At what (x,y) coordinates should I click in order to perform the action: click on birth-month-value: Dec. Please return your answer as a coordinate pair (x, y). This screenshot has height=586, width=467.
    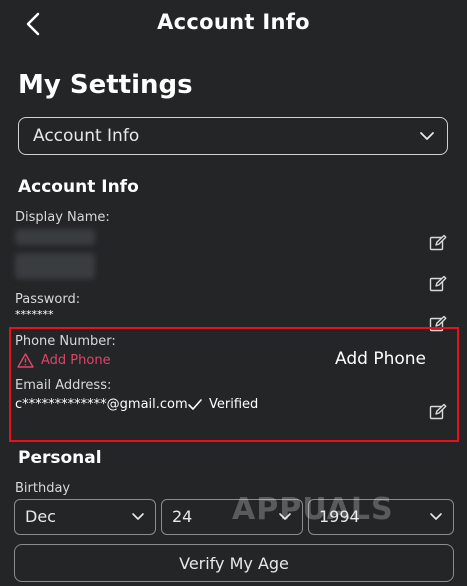
    Looking at the image, I should click on (40, 516).